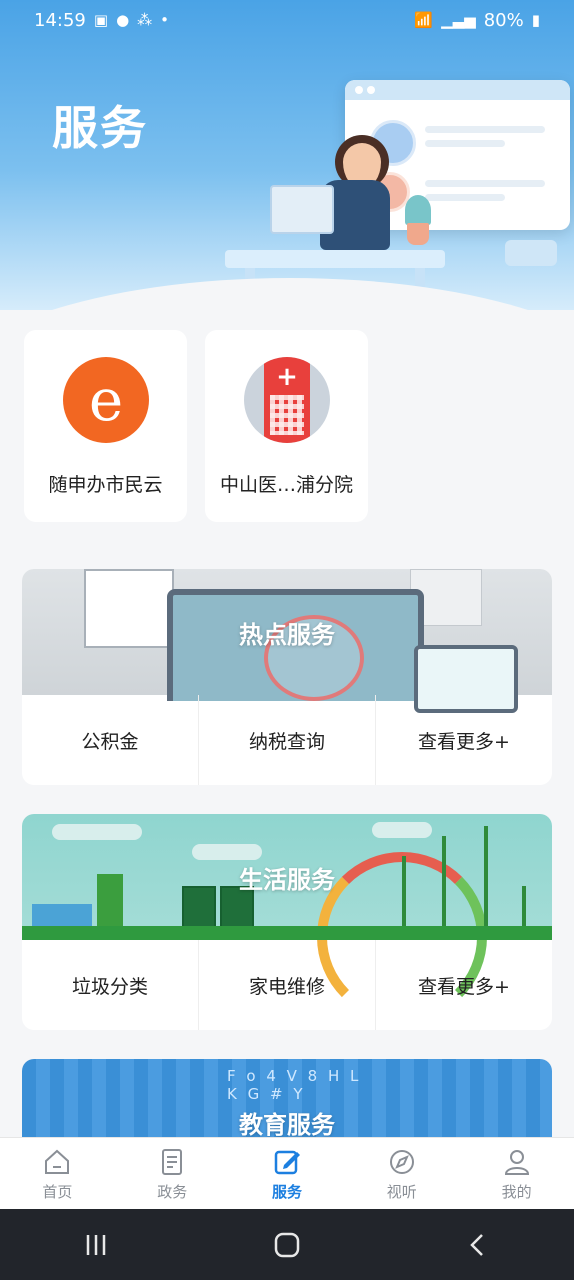 The width and height of the screenshot is (574, 1280). I want to click on service-item-housing-fund: 公积金, so click(110, 740).